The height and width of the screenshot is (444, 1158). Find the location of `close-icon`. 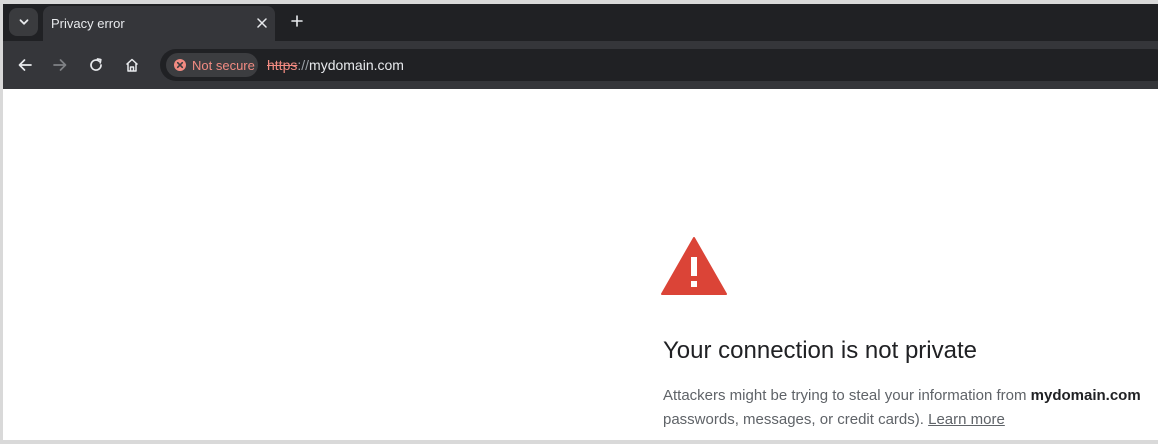

close-icon is located at coordinates (262, 23).